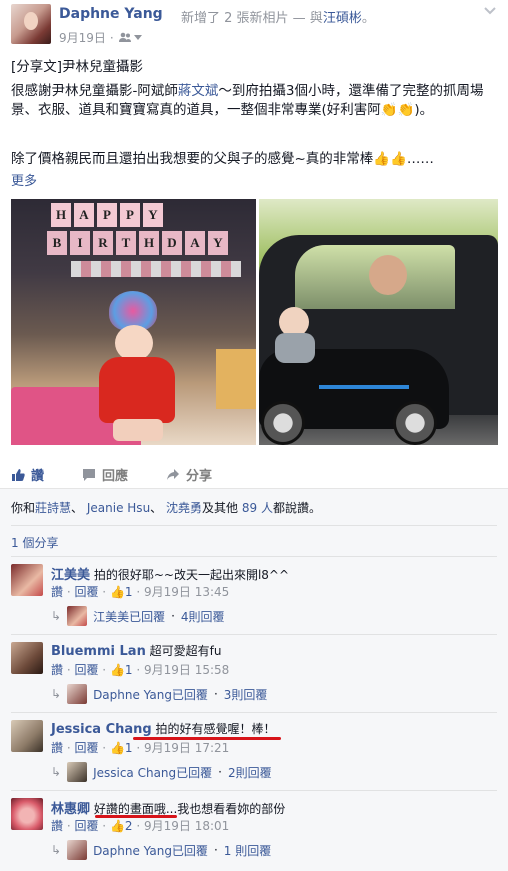  I want to click on liker-1: 莊詩慧, so click(53, 508).